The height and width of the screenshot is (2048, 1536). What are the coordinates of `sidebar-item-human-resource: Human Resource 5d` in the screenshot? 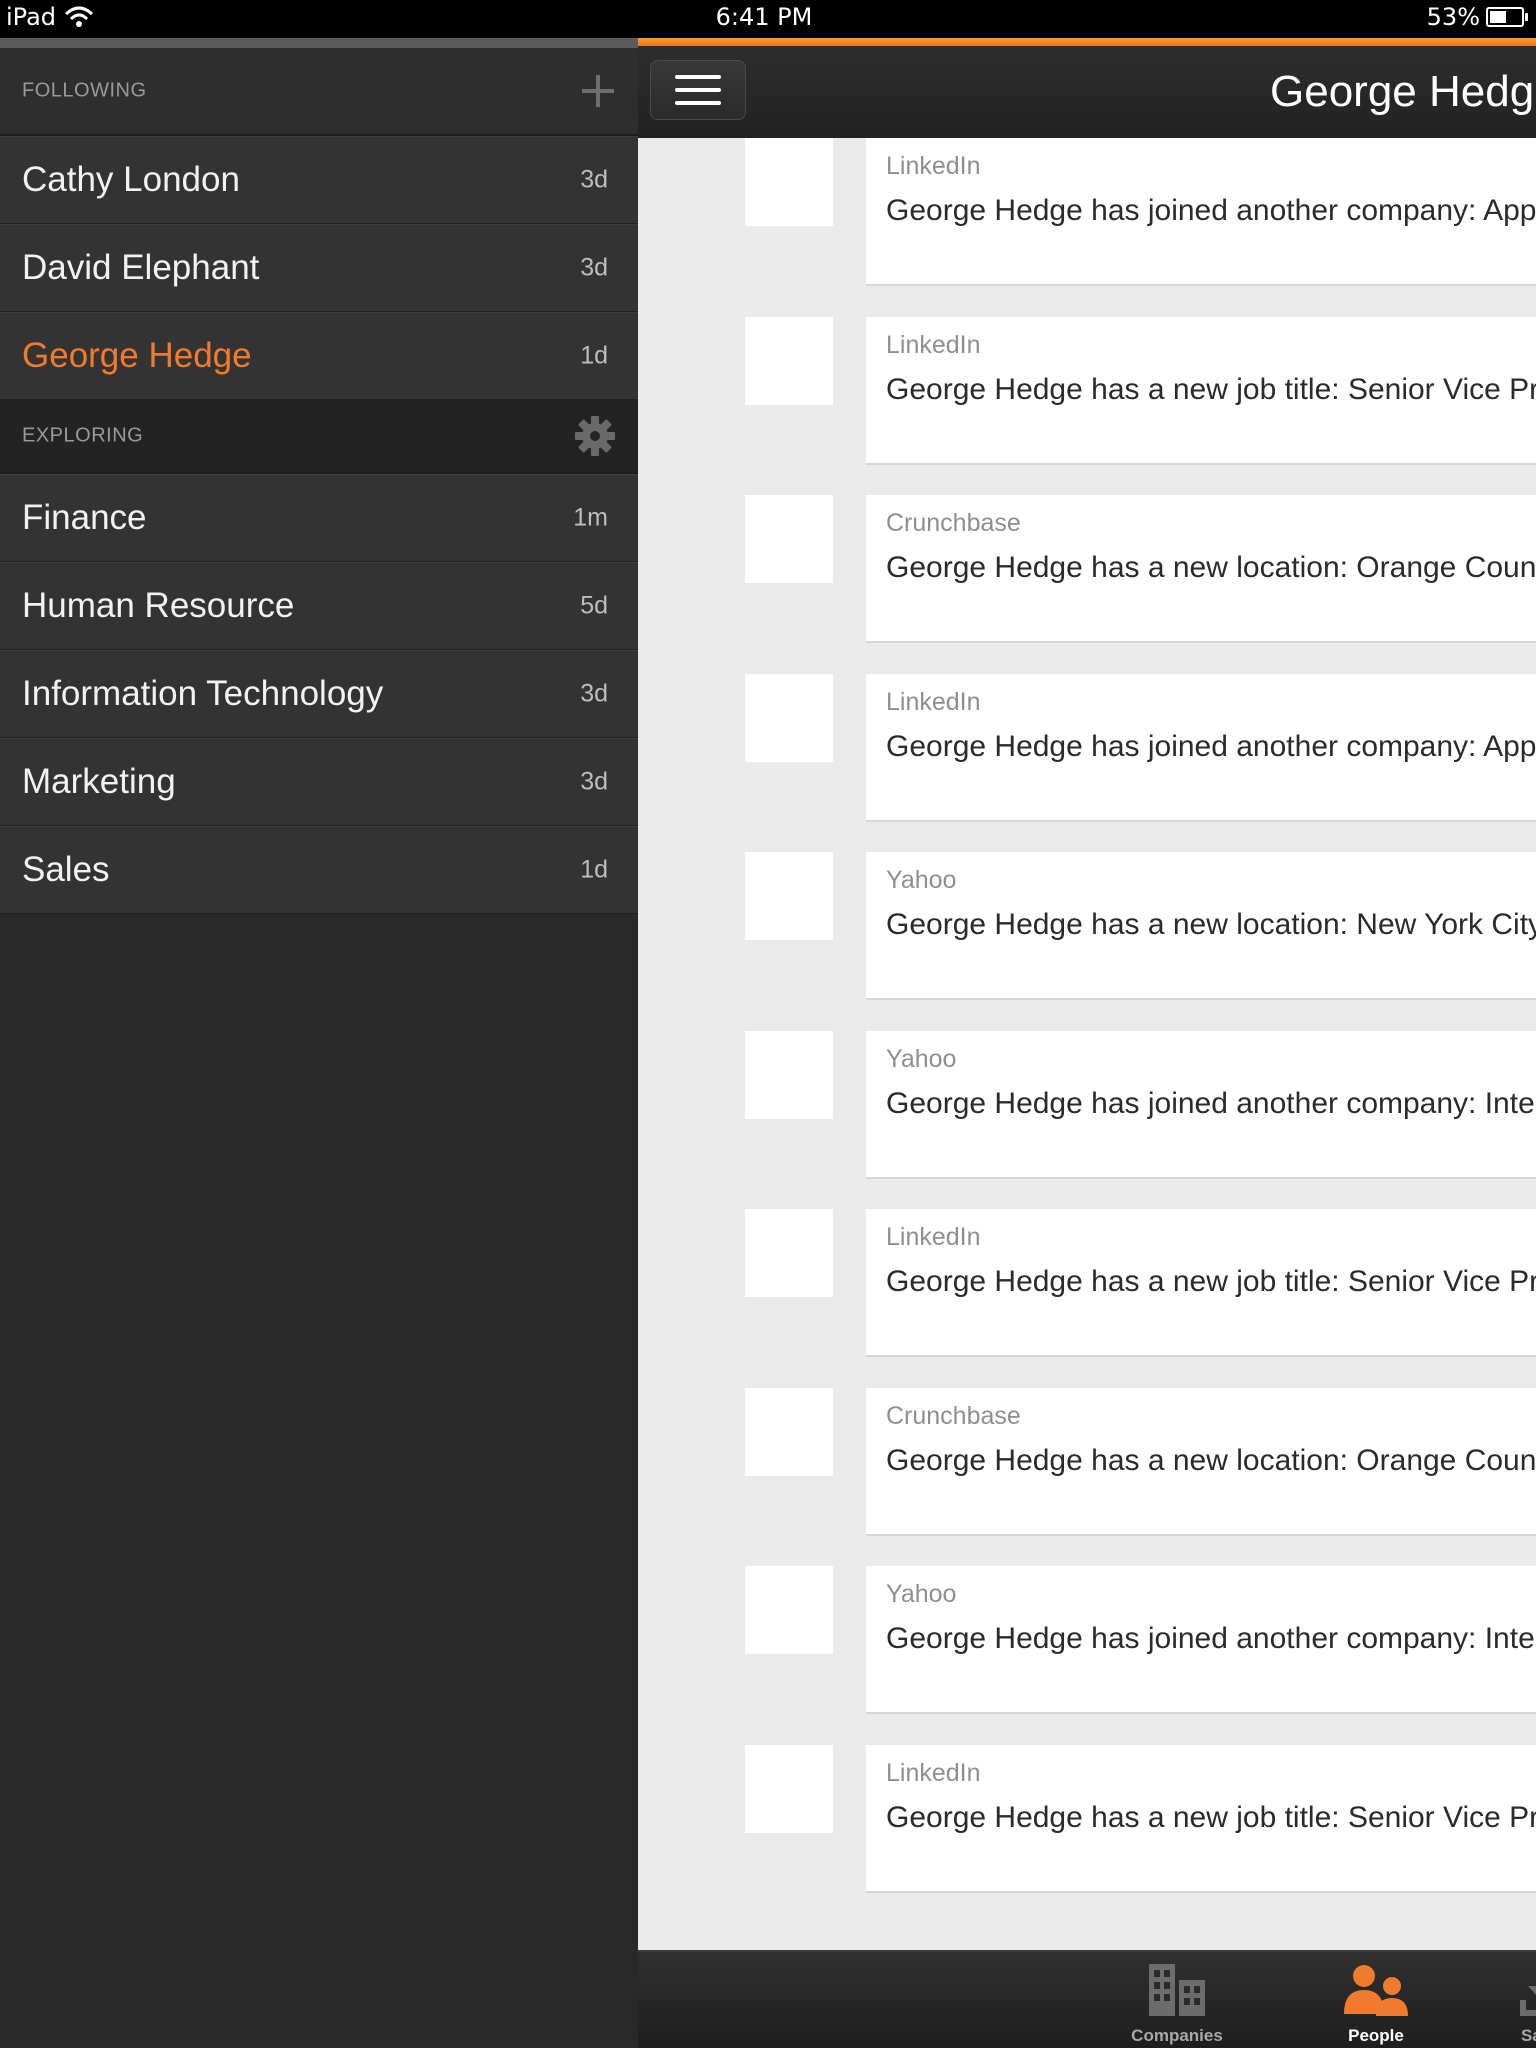 It's located at (319, 606).